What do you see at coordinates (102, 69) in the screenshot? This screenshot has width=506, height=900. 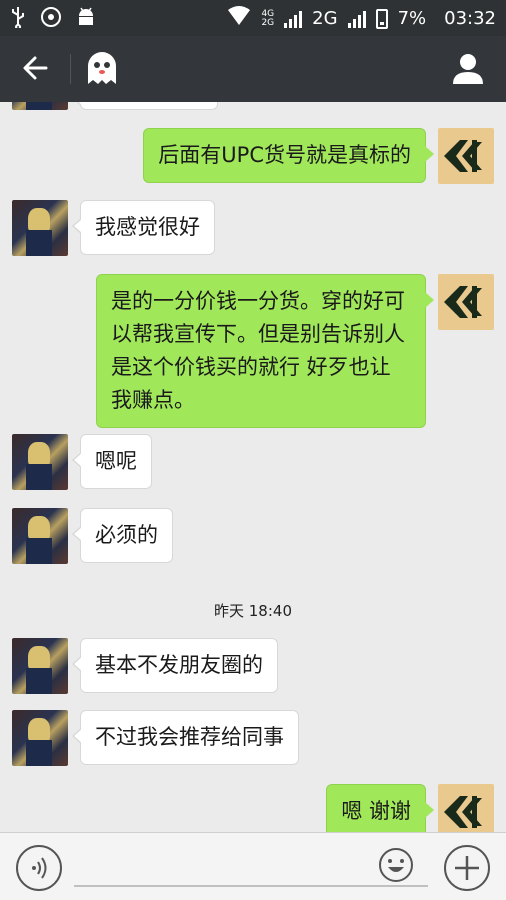 I see `ghost-icon` at bounding box center [102, 69].